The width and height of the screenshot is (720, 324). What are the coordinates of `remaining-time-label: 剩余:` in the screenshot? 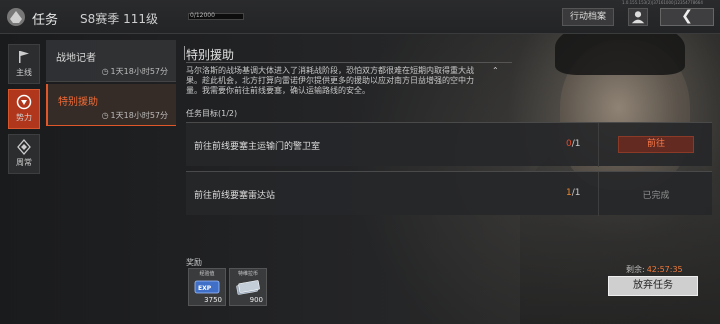 It's located at (635, 269).